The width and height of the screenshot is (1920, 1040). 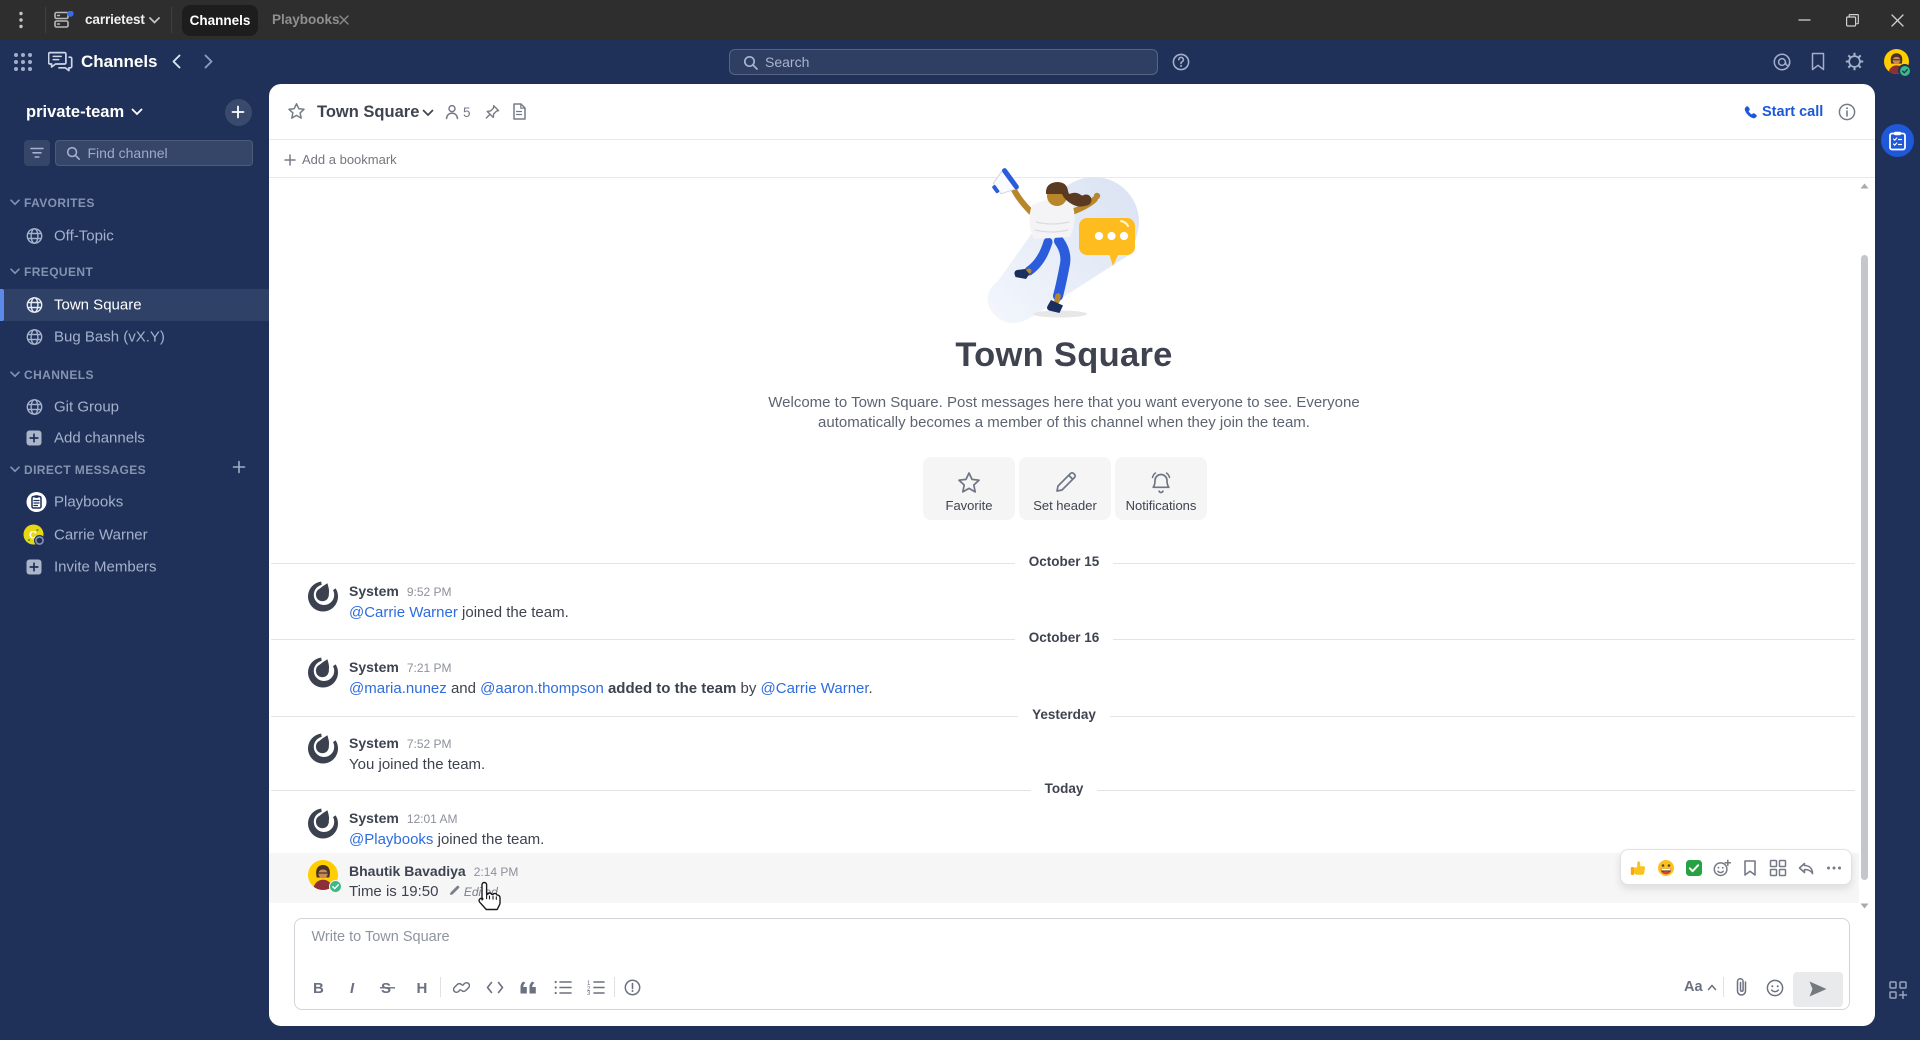 I want to click on svg-text: H, so click(x=422, y=988).